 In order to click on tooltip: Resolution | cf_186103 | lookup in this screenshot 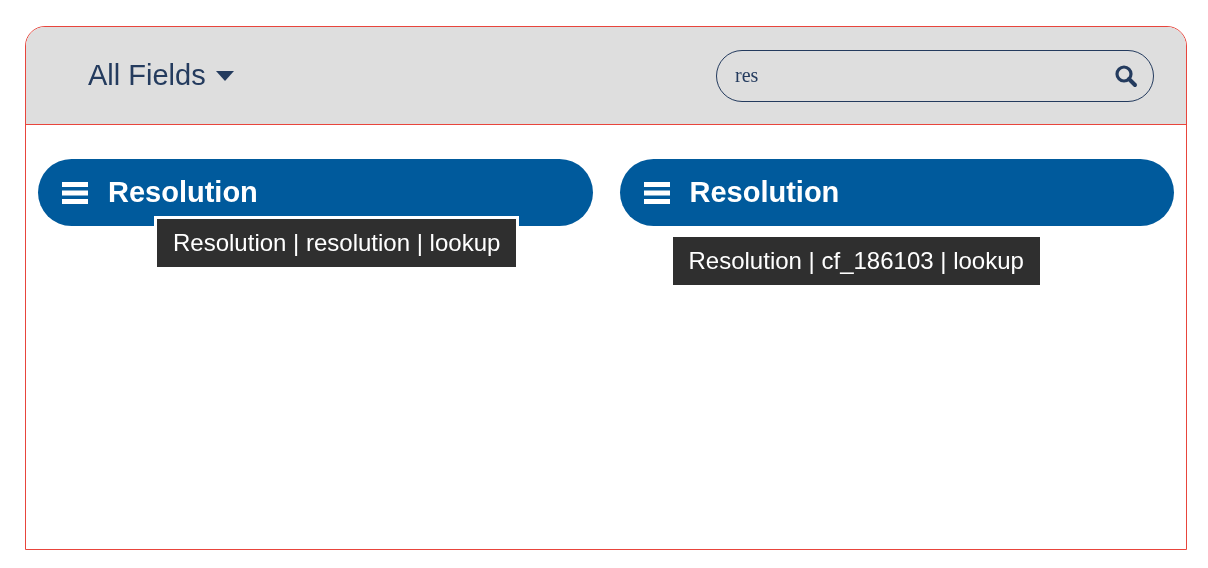, I will do `click(856, 261)`.